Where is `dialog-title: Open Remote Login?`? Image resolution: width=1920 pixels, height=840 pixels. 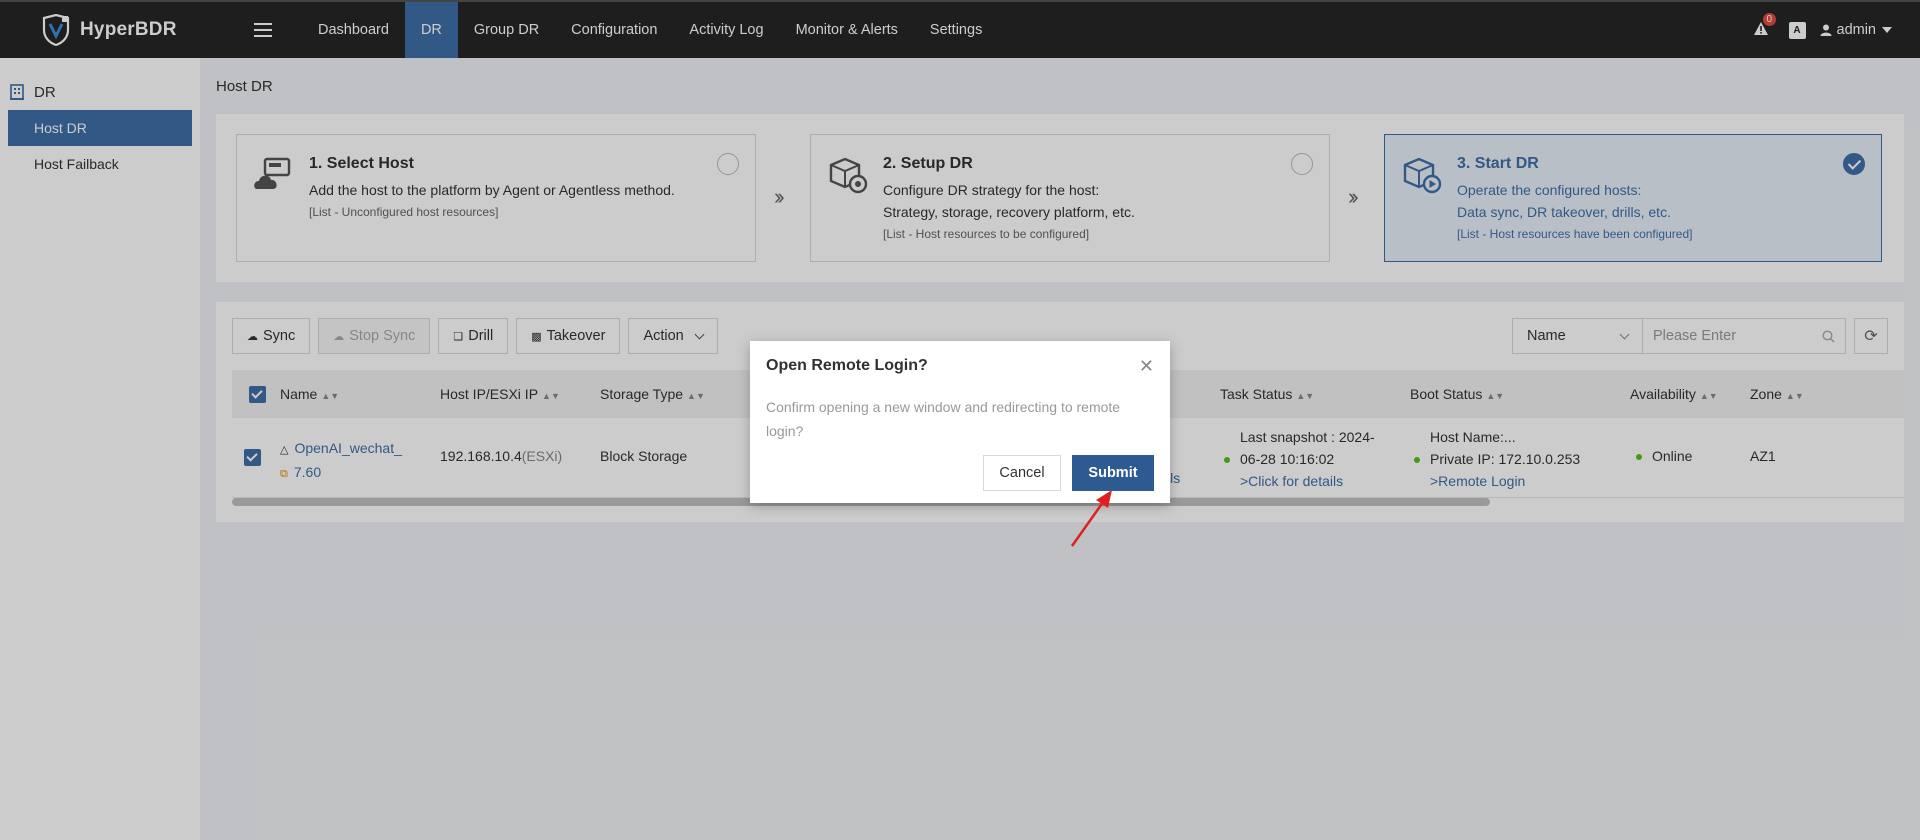 dialog-title: Open Remote Login? is located at coordinates (847, 365).